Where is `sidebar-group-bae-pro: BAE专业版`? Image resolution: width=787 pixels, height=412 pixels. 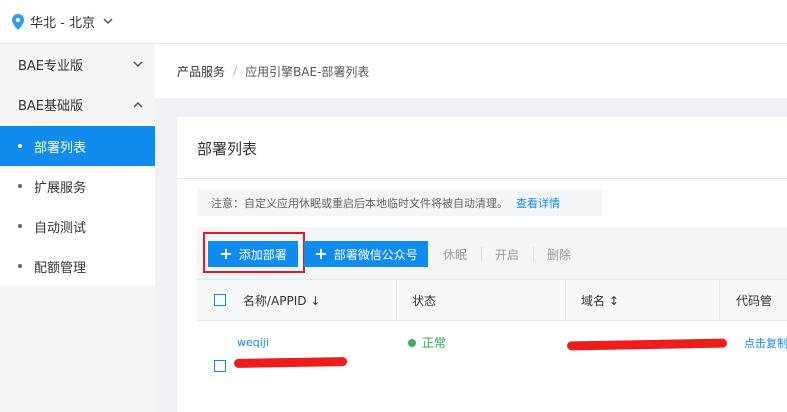
sidebar-group-bae-pro: BAE专业版 is located at coordinates (77, 64).